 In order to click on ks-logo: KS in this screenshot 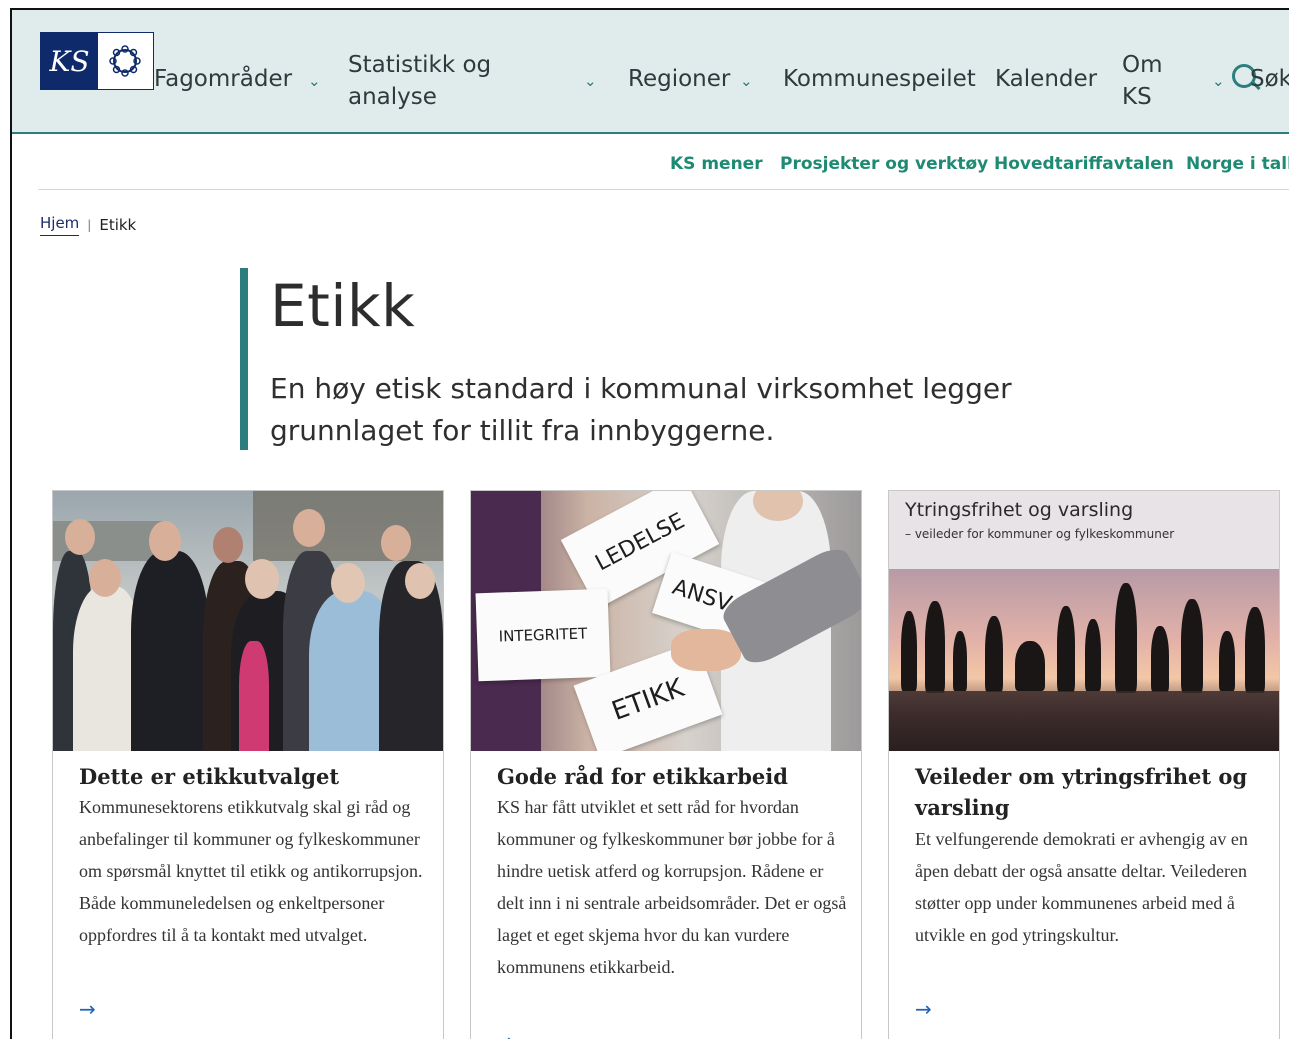, I will do `click(97, 61)`.